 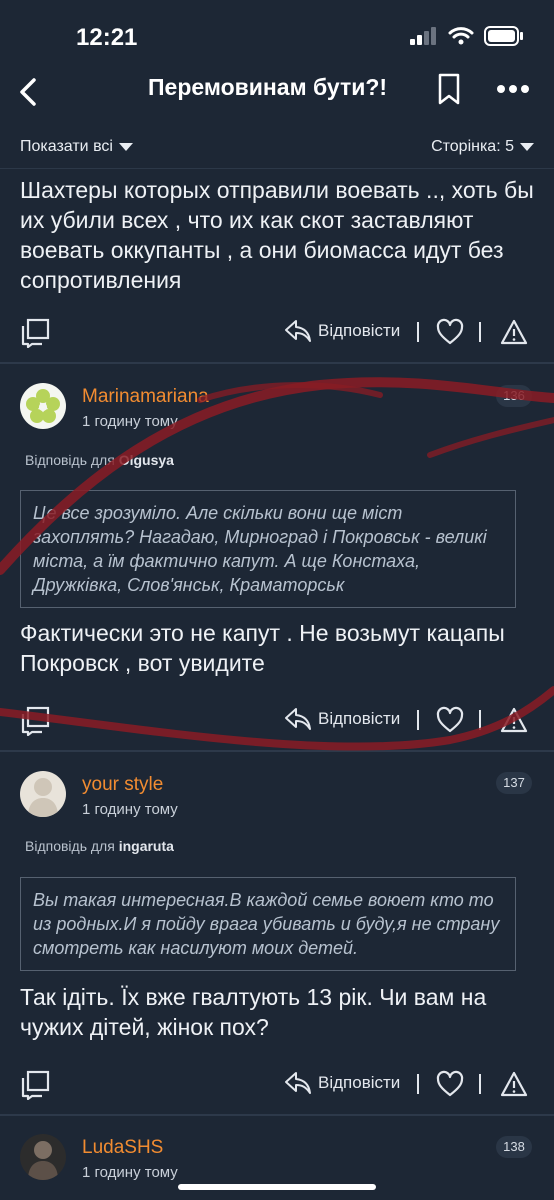 I want to click on status-icons, so click(x=467, y=36).